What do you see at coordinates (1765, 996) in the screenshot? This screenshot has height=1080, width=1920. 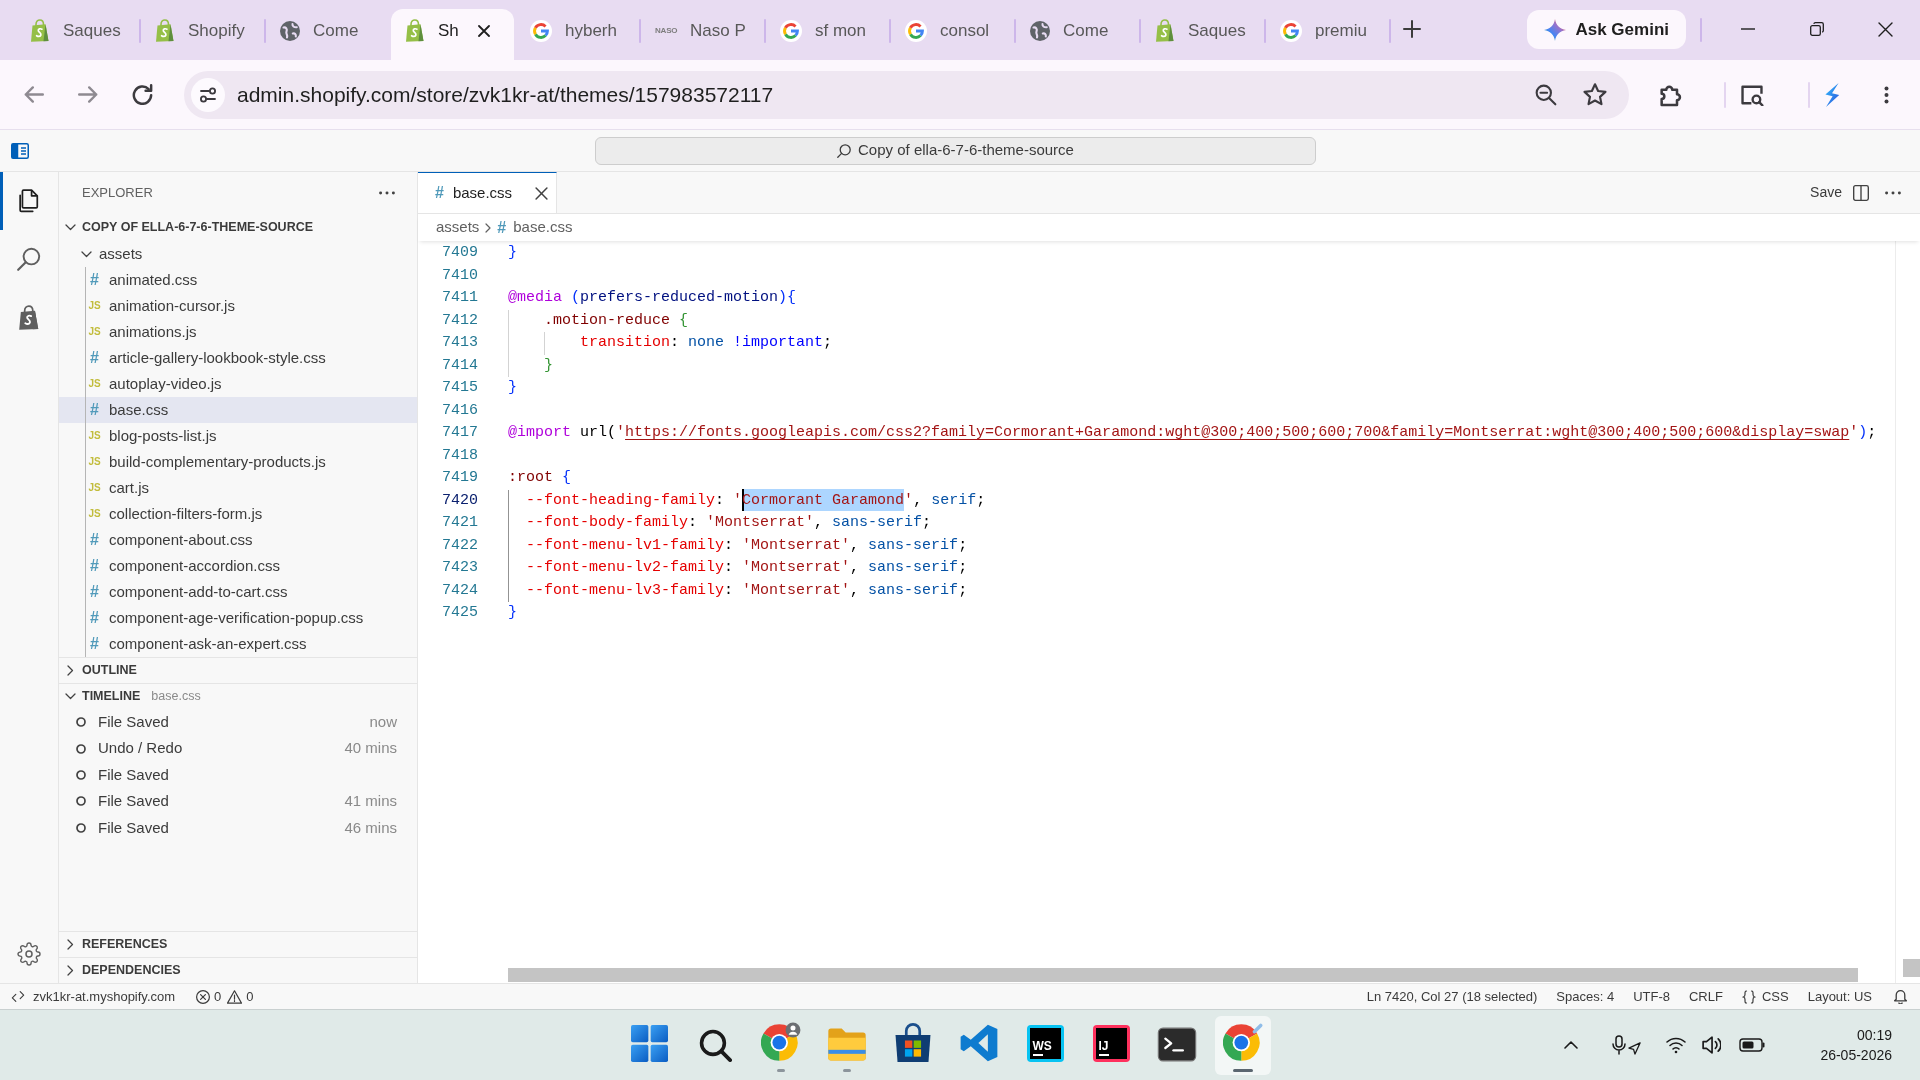 I see `language-indicator: CSS` at bounding box center [1765, 996].